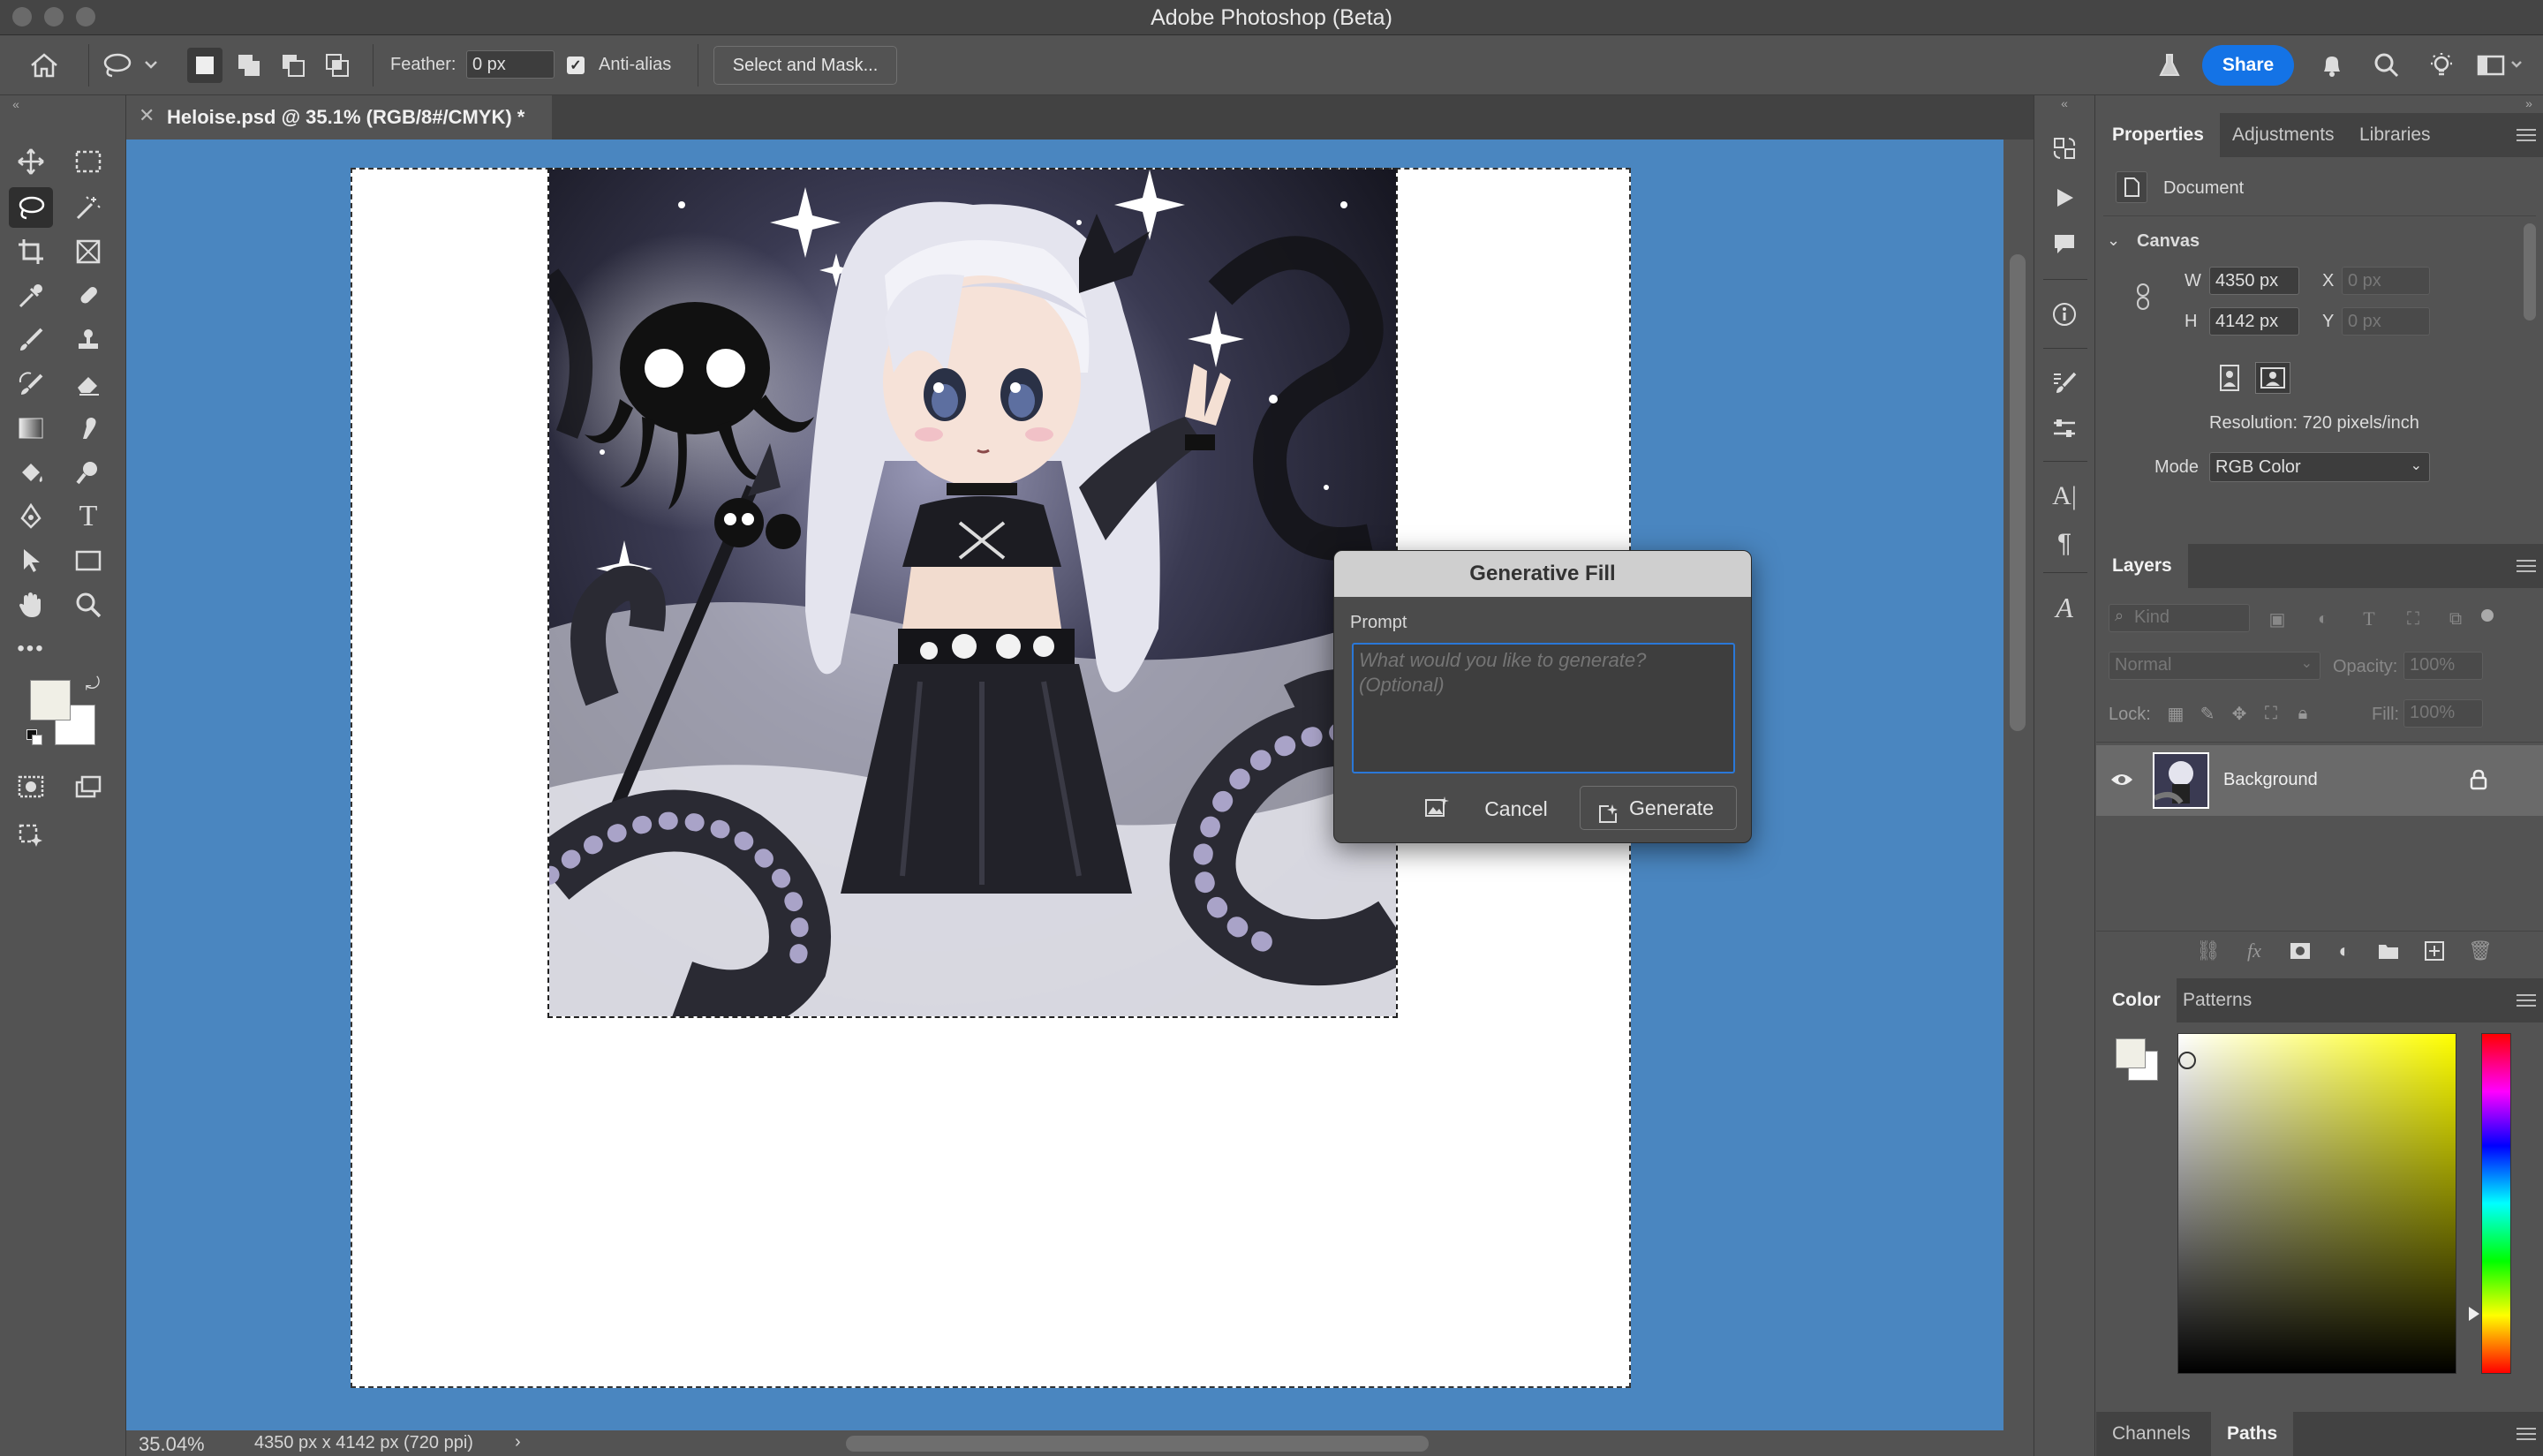 The height and width of the screenshot is (1456, 2543). What do you see at coordinates (2271, 780) in the screenshot?
I see `layer-name: Background` at bounding box center [2271, 780].